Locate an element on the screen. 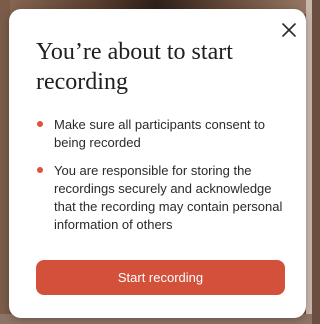  close-icon is located at coordinates (289, 30).